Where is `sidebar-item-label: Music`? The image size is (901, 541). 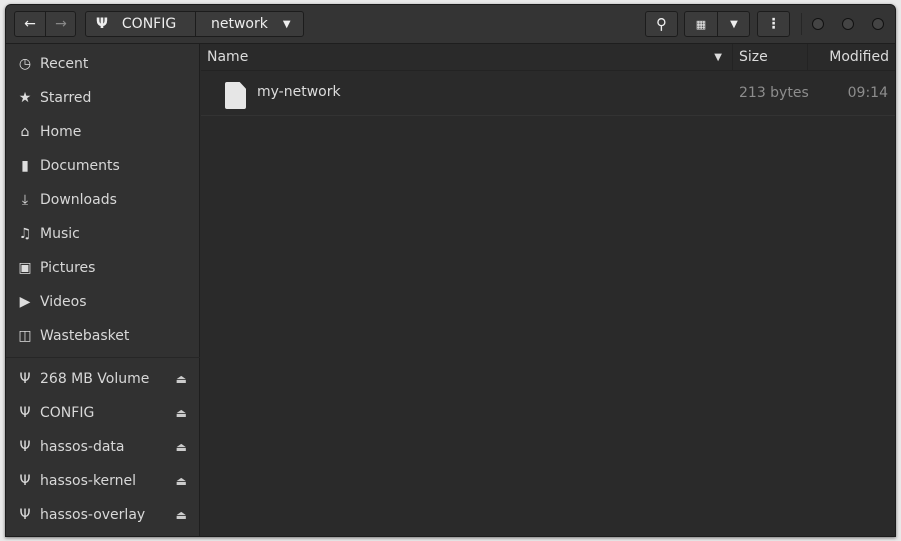
sidebar-item-label: Music is located at coordinates (60, 234).